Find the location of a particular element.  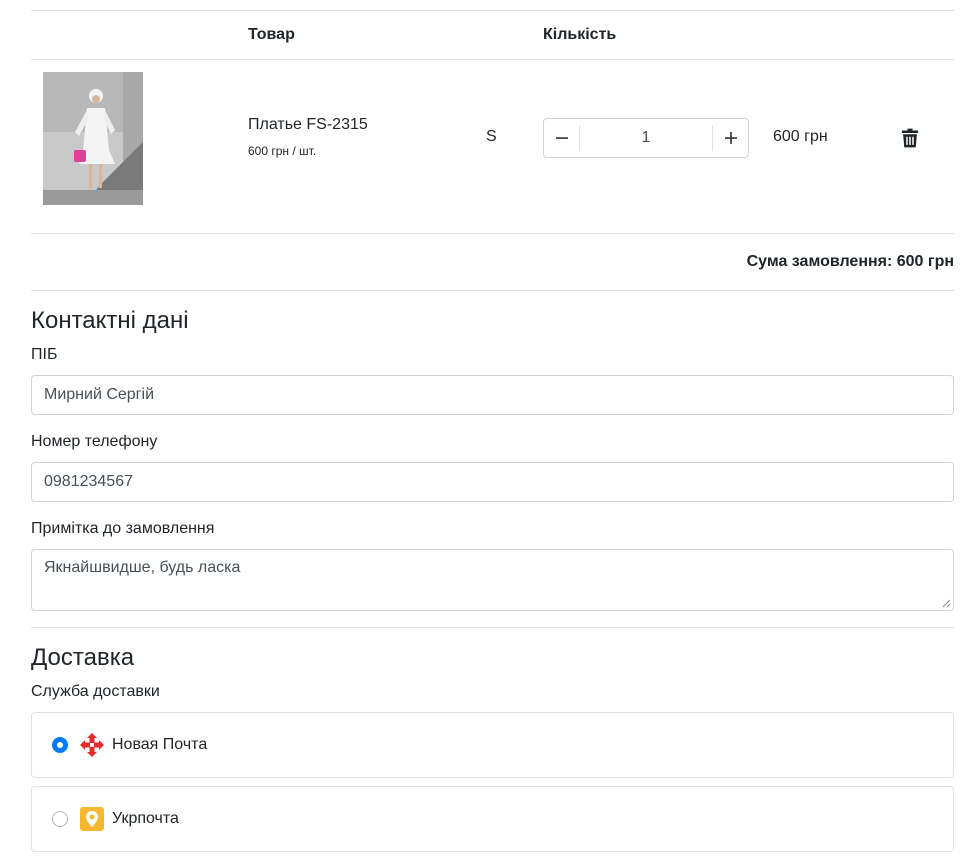

column-header-product: Товар is located at coordinates (271, 34).